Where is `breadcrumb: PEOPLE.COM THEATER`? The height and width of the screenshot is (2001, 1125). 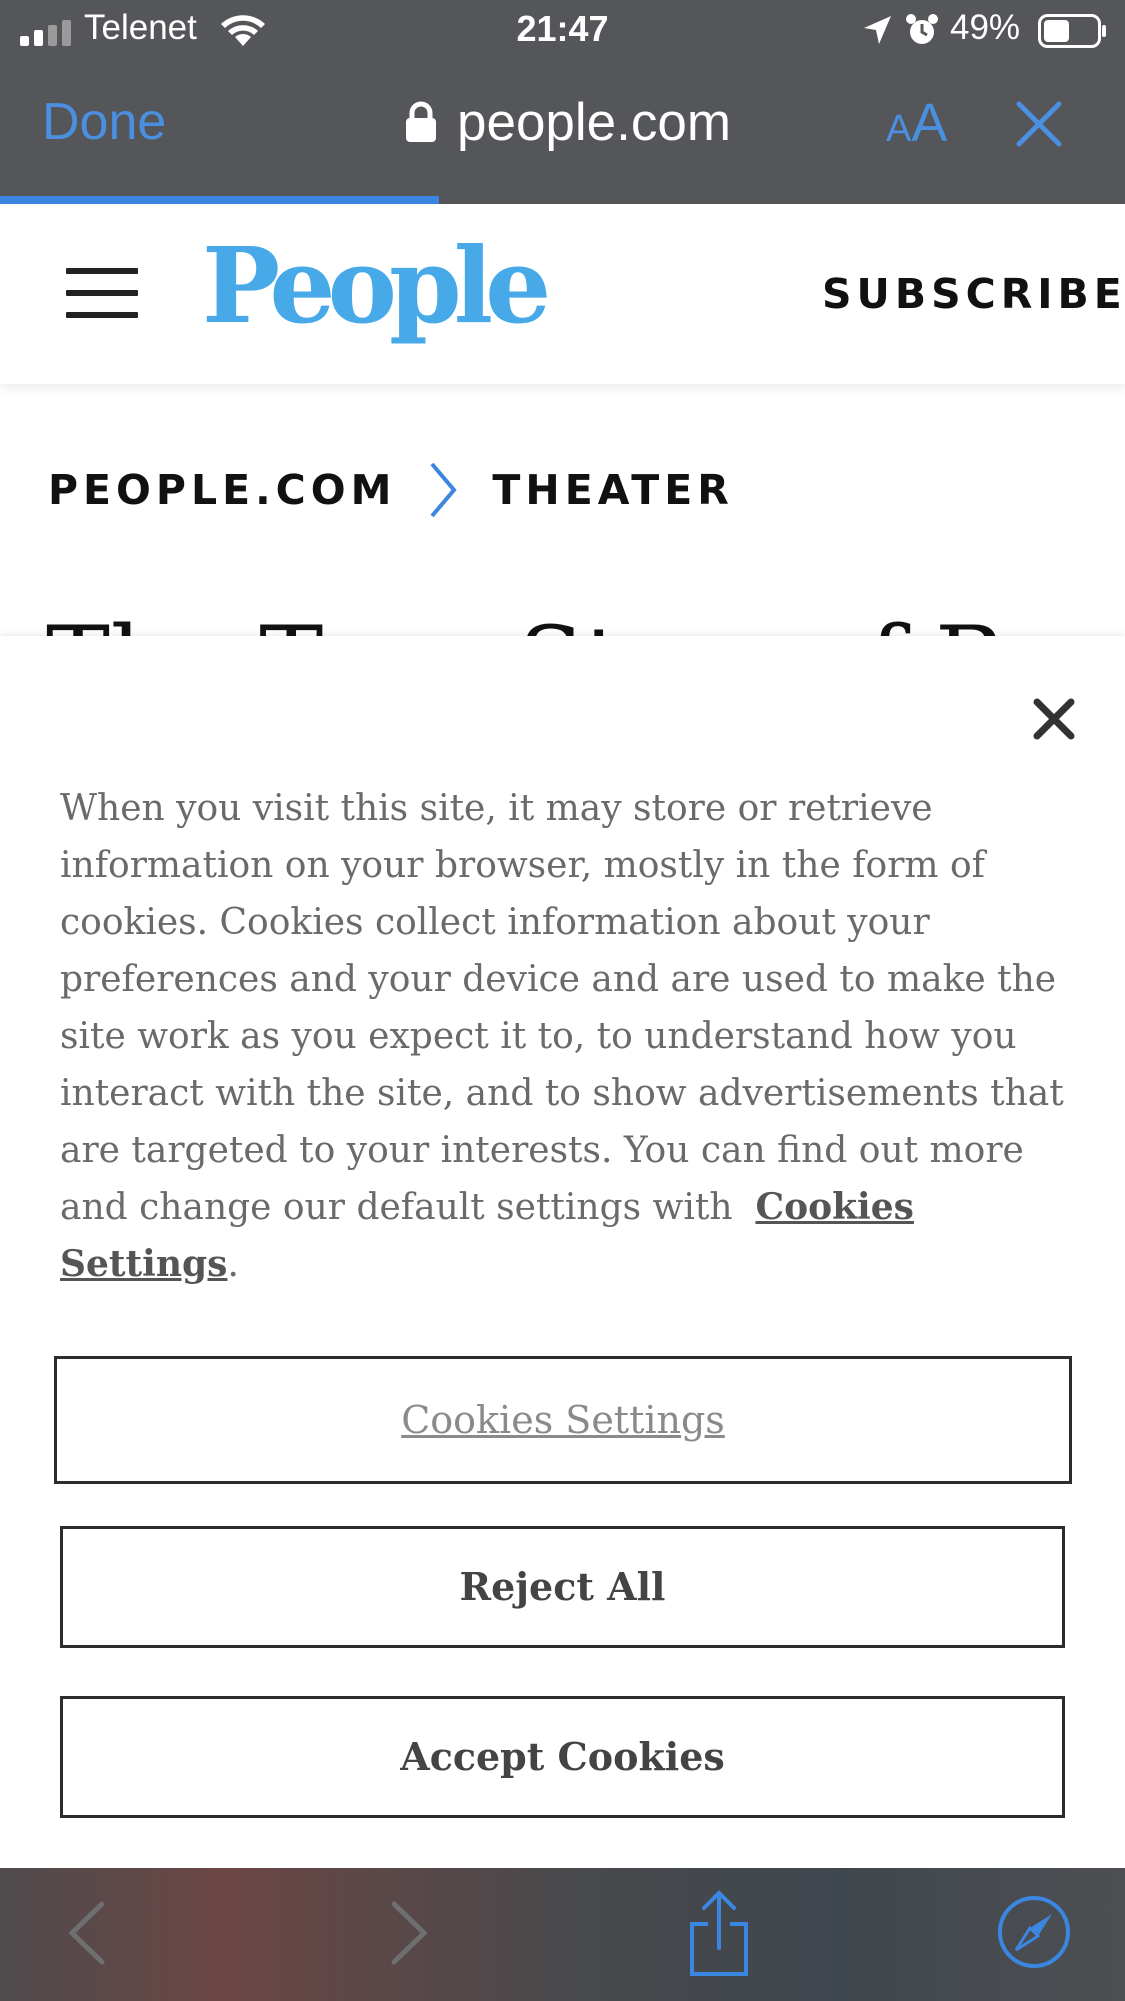
breadcrumb: PEOPLE.COM THEATER is located at coordinates (391, 490).